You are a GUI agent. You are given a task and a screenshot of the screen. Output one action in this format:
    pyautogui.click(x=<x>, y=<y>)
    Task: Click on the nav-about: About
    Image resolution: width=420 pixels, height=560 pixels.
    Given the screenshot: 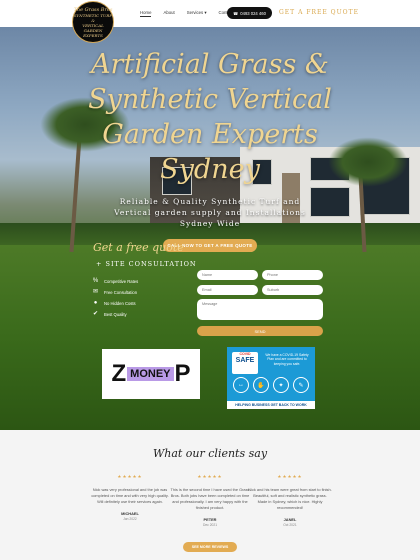 What is the action you would take?
    pyautogui.click(x=168, y=13)
    